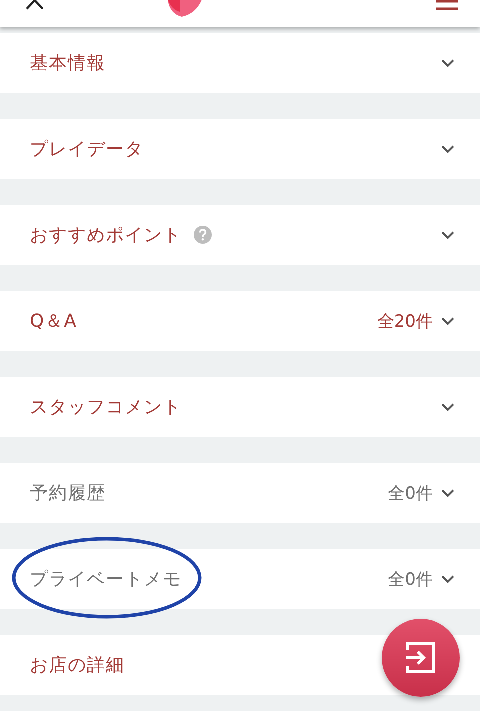 The image size is (480, 711). I want to click on login-button, so click(421, 658).